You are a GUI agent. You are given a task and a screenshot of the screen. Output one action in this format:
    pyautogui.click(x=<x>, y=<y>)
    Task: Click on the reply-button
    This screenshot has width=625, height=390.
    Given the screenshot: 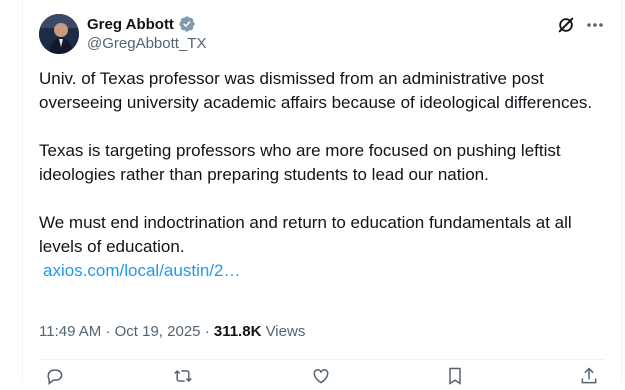 What is the action you would take?
    pyautogui.click(x=55, y=376)
    